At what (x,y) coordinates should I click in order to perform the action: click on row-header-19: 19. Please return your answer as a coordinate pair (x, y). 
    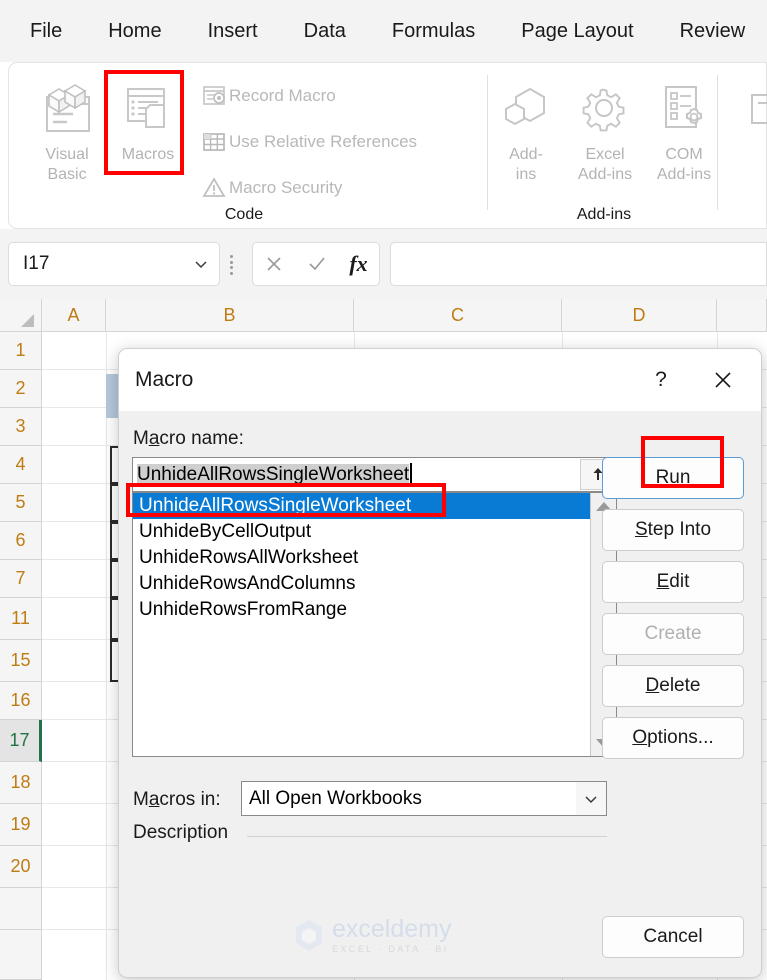
    Looking at the image, I should click on (21, 825).